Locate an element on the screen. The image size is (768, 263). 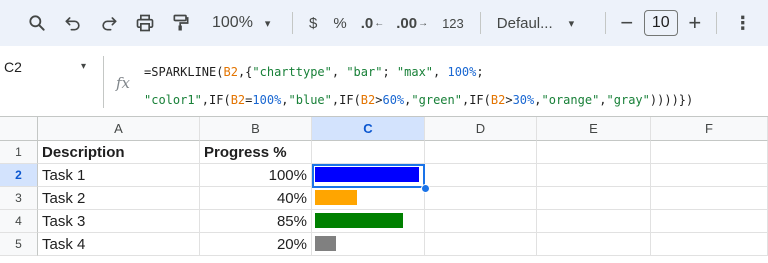
increase-decimal-icon: .00 is located at coordinates (407, 23).